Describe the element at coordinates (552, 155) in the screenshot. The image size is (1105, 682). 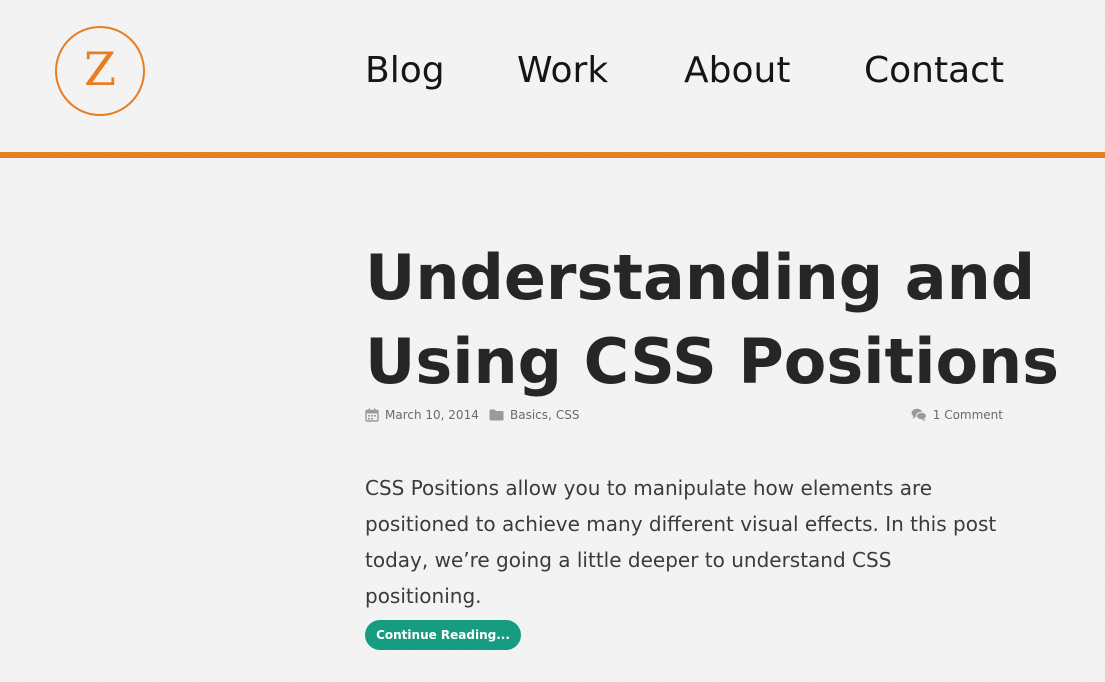
I see `header-divider` at that location.